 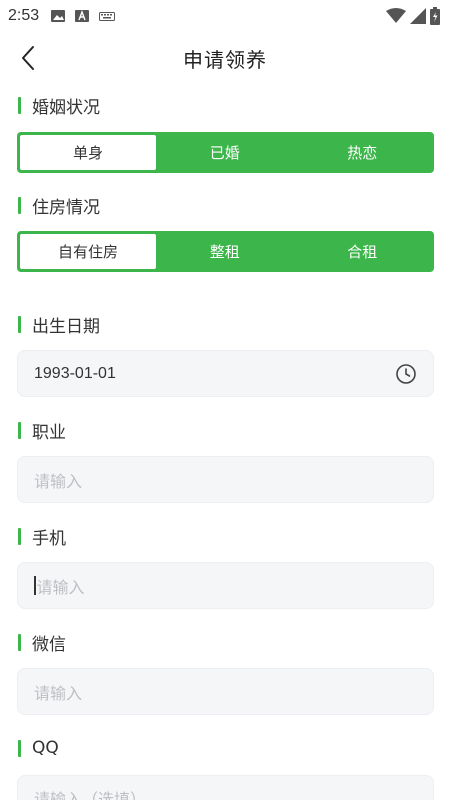 I want to click on housing-option-whole-rent: 整租, so click(x=225, y=251).